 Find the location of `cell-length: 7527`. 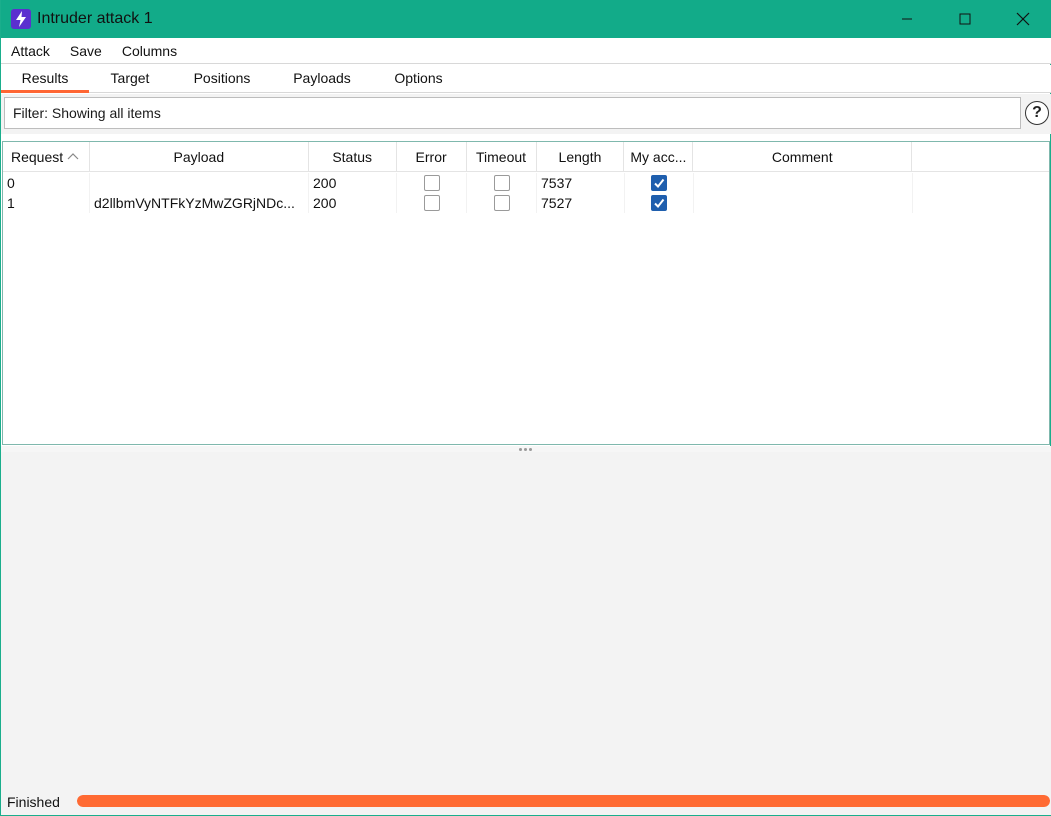

cell-length: 7527 is located at coordinates (581, 203).